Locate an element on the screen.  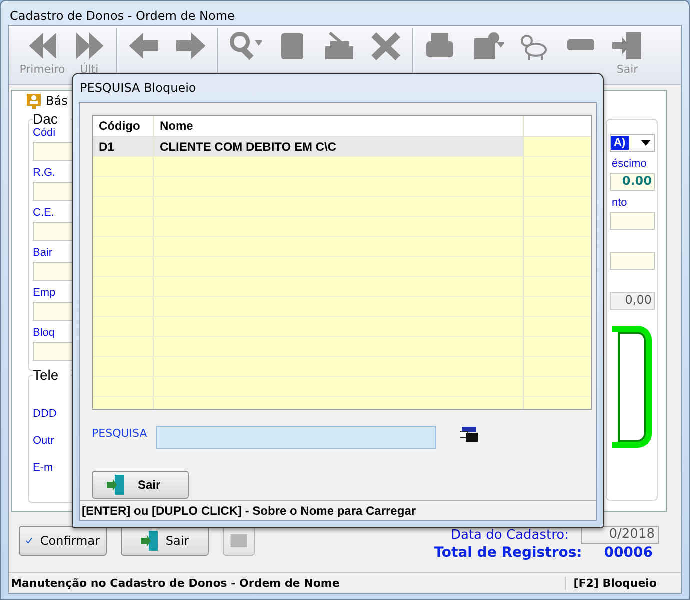
form-button: Sair is located at coordinates (165, 541).